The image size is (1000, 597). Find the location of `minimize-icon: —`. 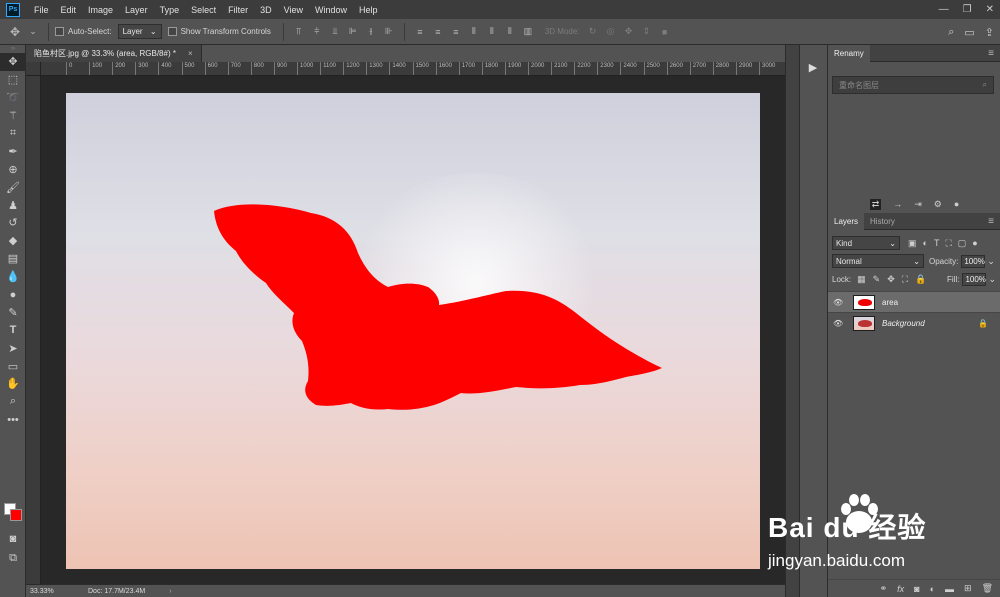

minimize-icon: — is located at coordinates (944, 9).